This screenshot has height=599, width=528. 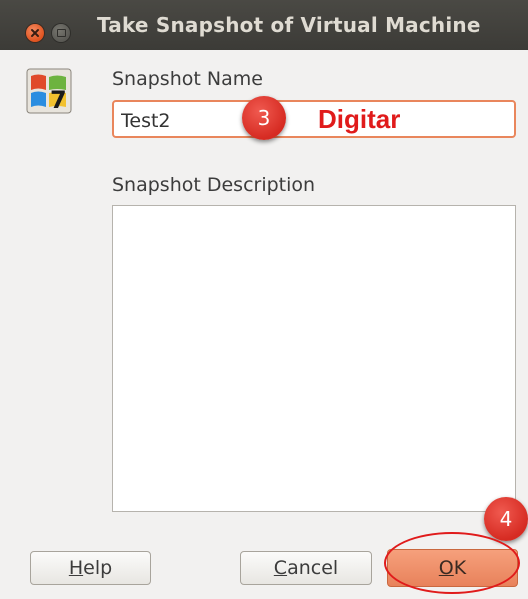 I want to click on title-bar: Take Snapshot of Virtual Machine, so click(x=264, y=25).